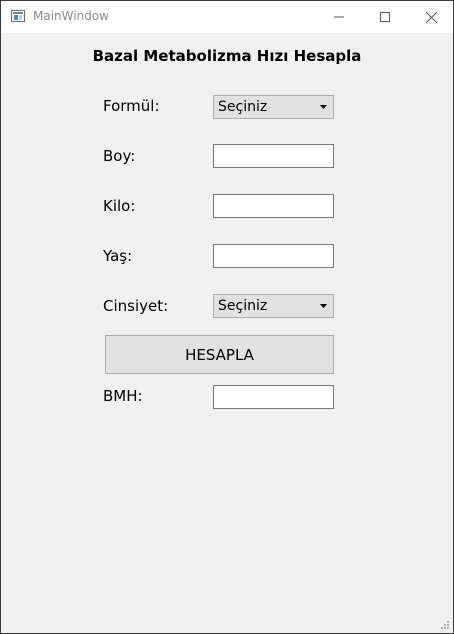  I want to click on age-input, so click(273, 256).